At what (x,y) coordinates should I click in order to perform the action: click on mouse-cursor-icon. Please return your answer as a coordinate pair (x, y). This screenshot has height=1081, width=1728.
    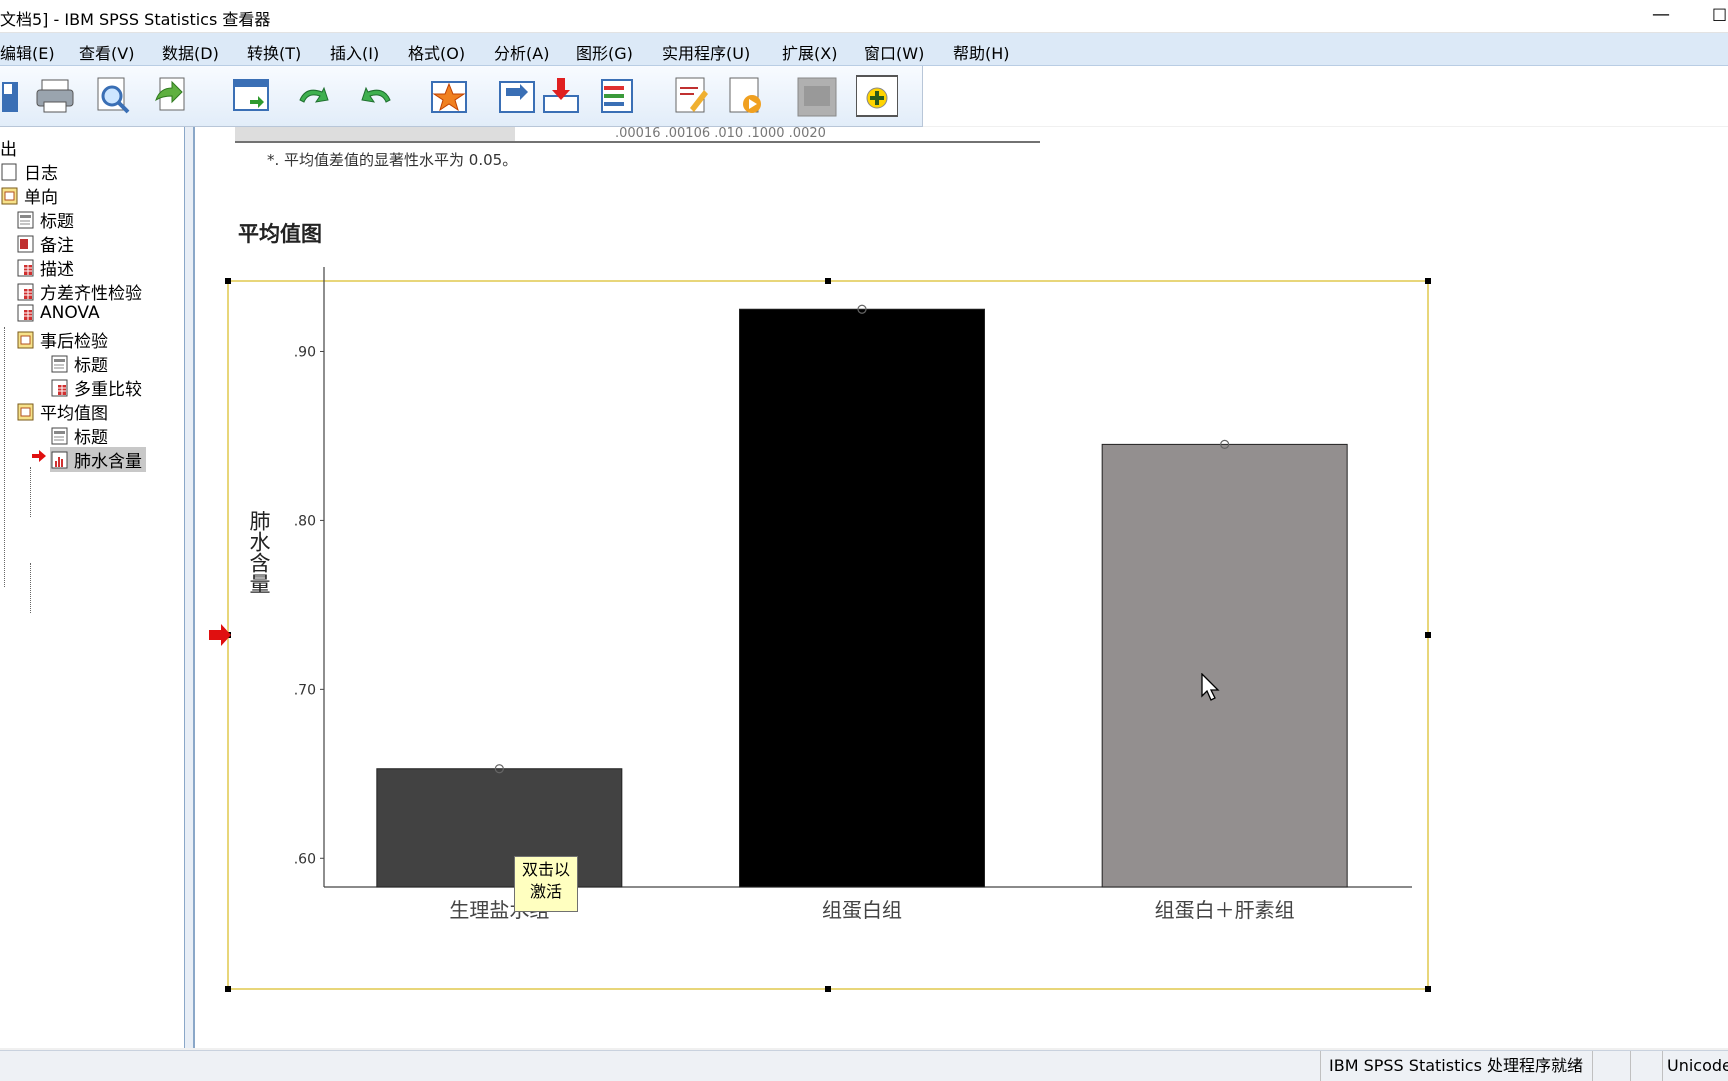
    Looking at the image, I should click on (1210, 687).